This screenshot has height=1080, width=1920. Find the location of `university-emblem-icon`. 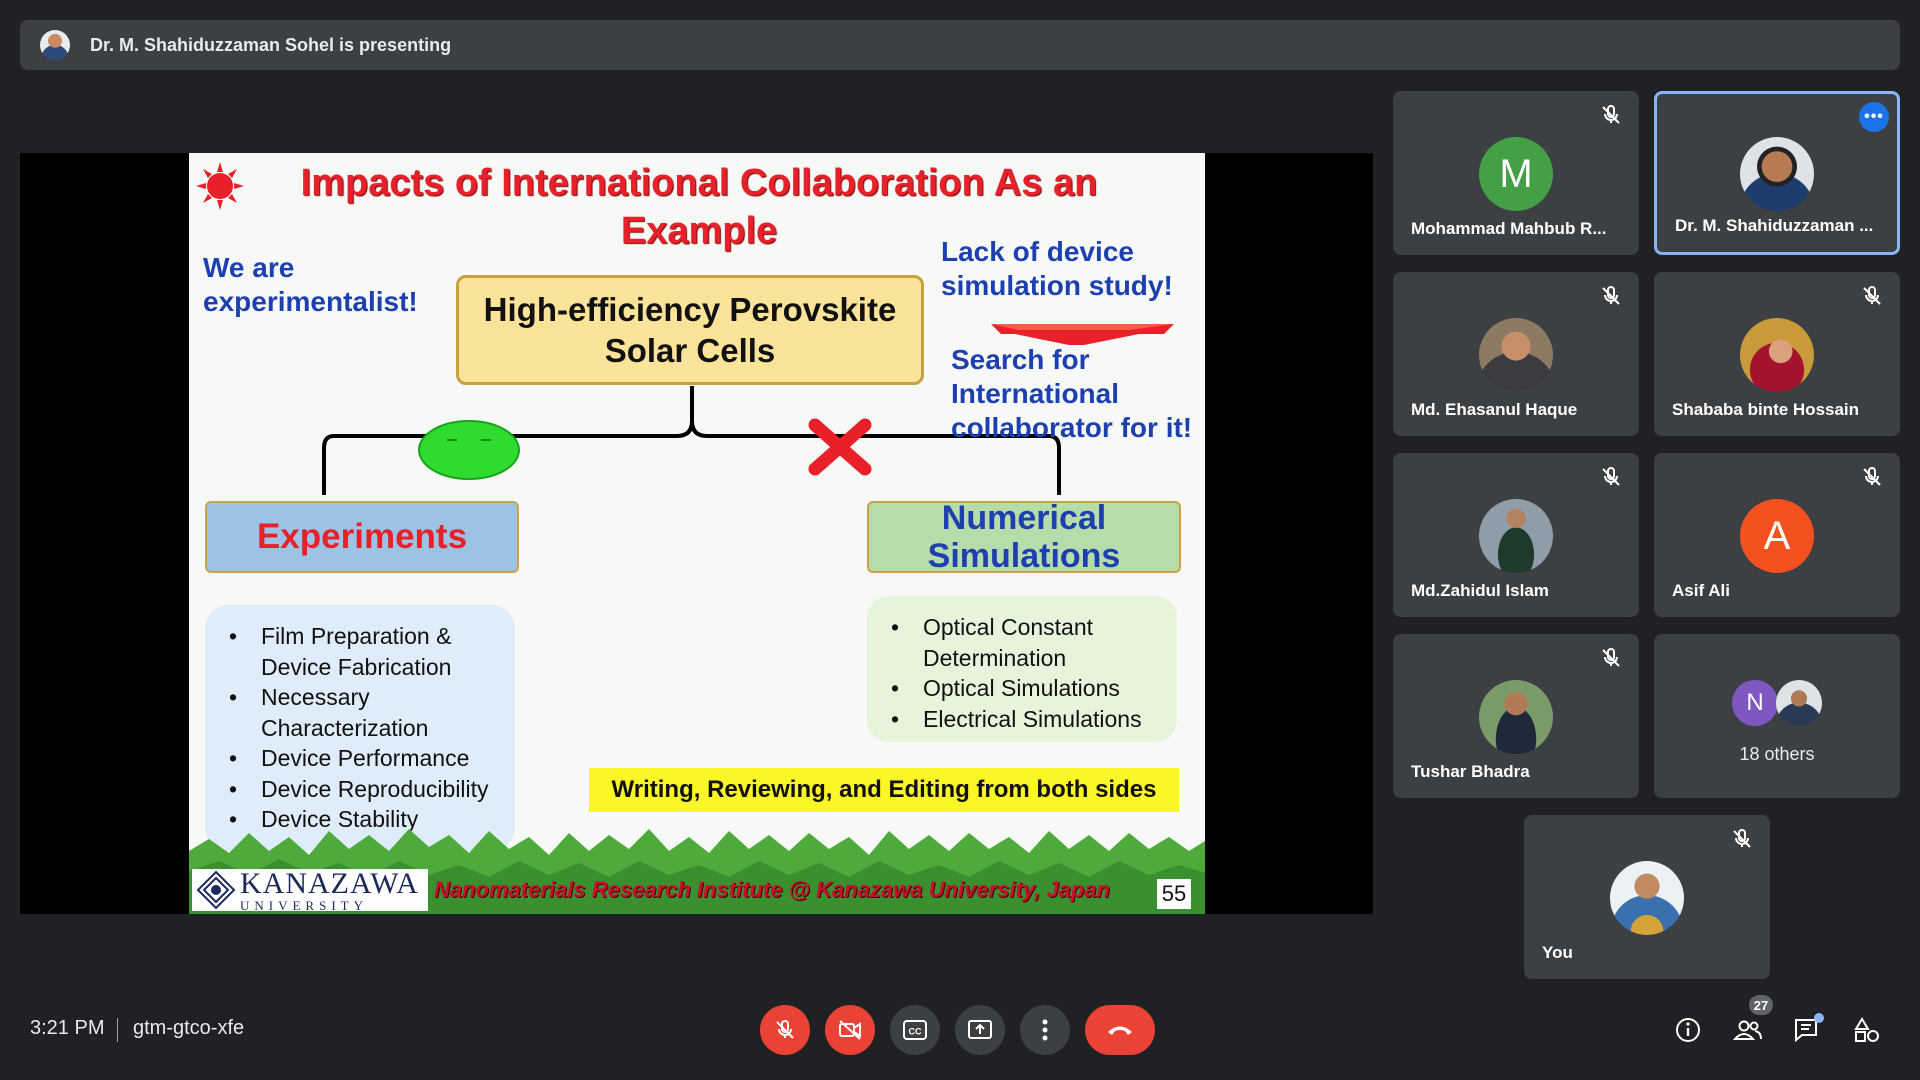

university-emblem-icon is located at coordinates (216, 890).